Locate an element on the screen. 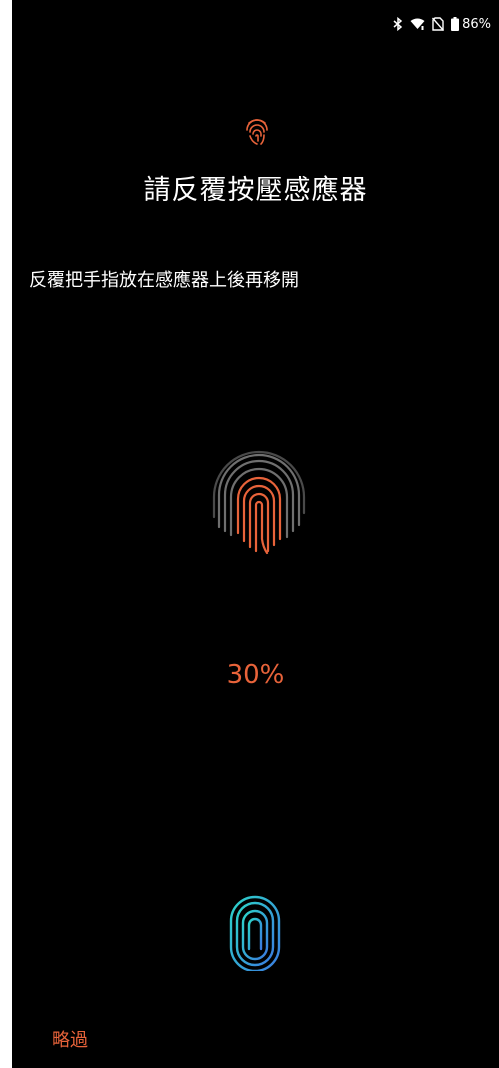 This screenshot has height=1068, width=499. enrollment-progress: 30% is located at coordinates (255, 675).